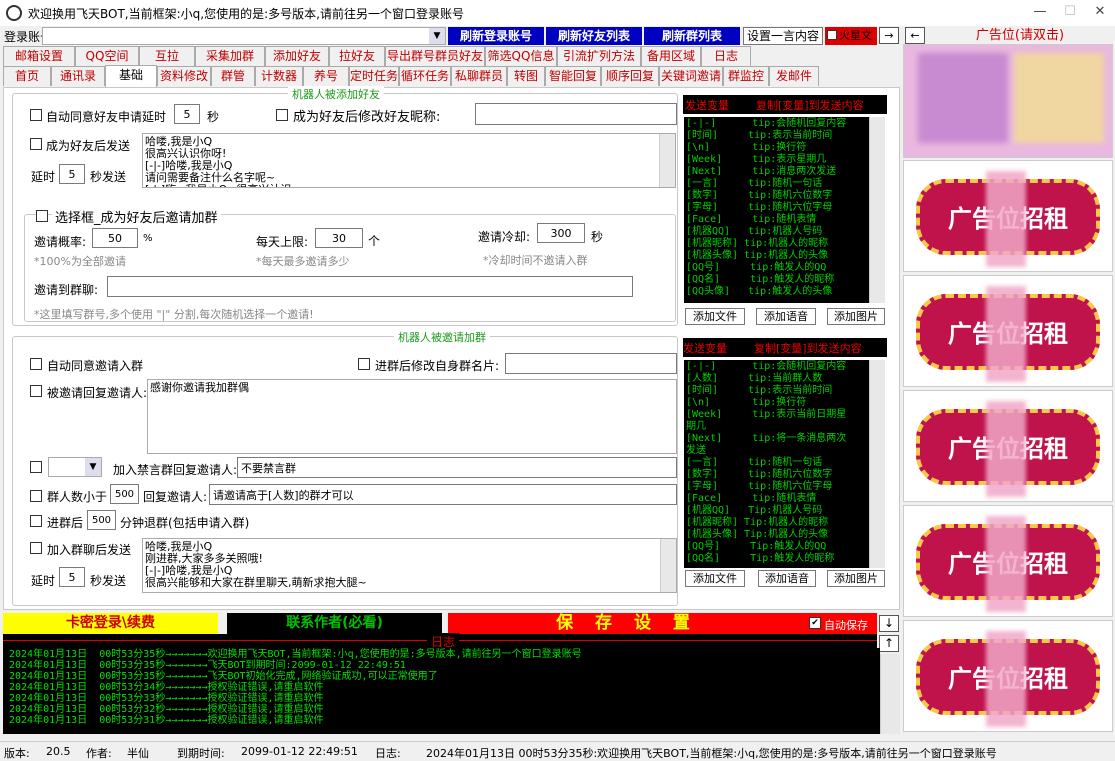 The width and height of the screenshot is (1115, 761). Describe the element at coordinates (715, 316) in the screenshot. I see `add-file-button-1: 添加文件` at that location.